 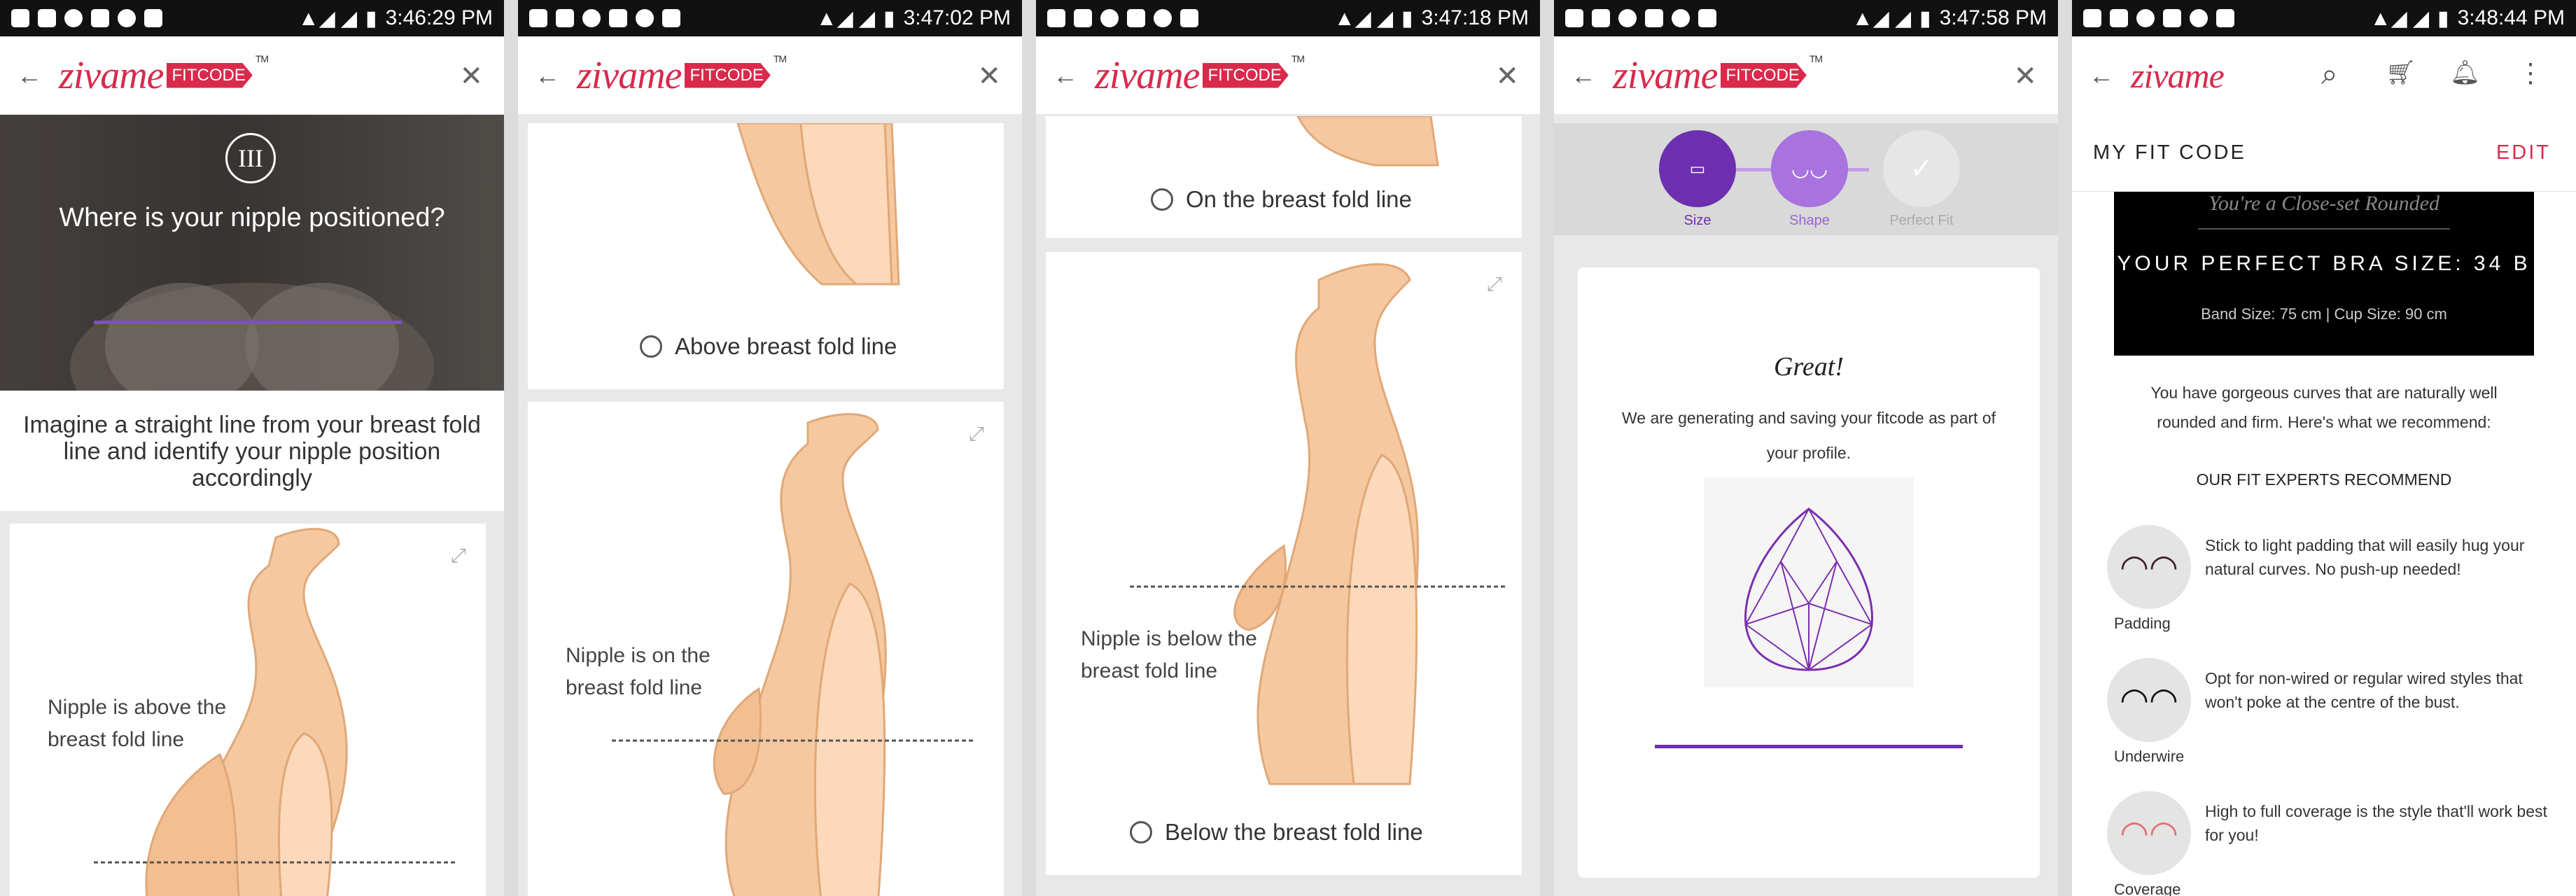 I want to click on status-time: 3:46:29 PM, so click(x=439, y=17).